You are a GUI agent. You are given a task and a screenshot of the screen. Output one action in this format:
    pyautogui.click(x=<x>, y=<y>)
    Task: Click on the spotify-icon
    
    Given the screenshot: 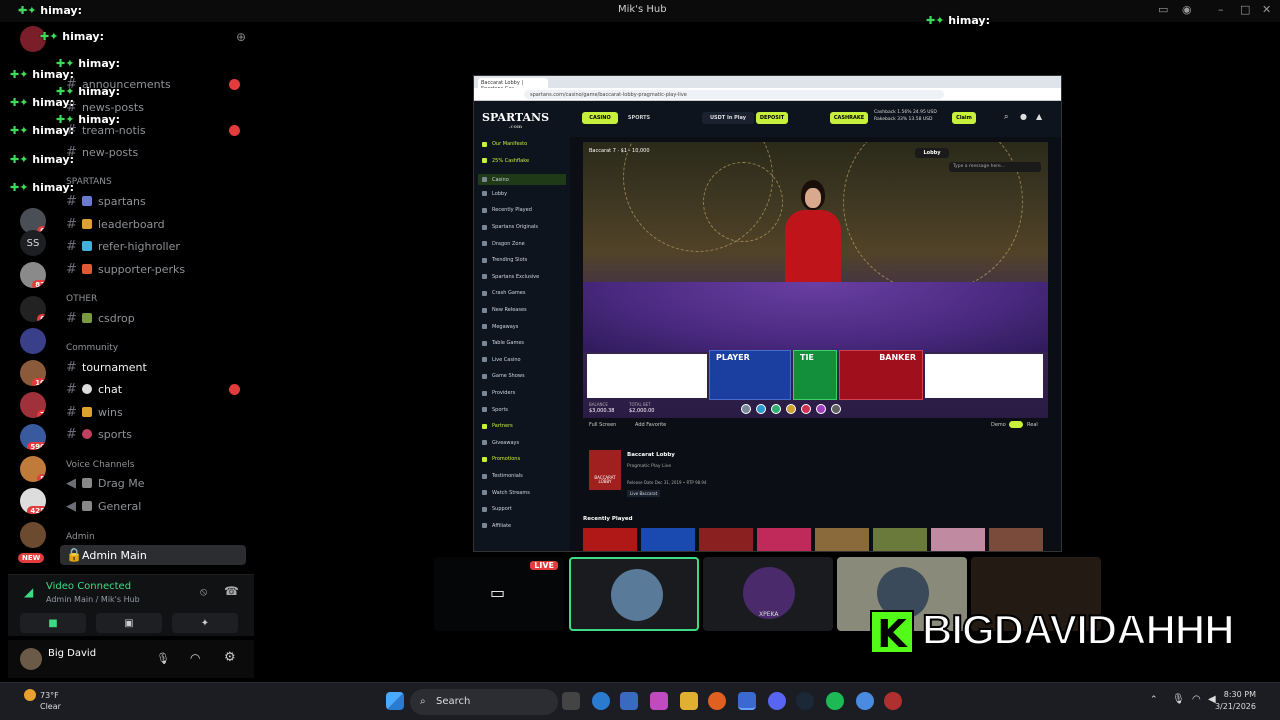 What is the action you would take?
    pyautogui.click(x=835, y=701)
    